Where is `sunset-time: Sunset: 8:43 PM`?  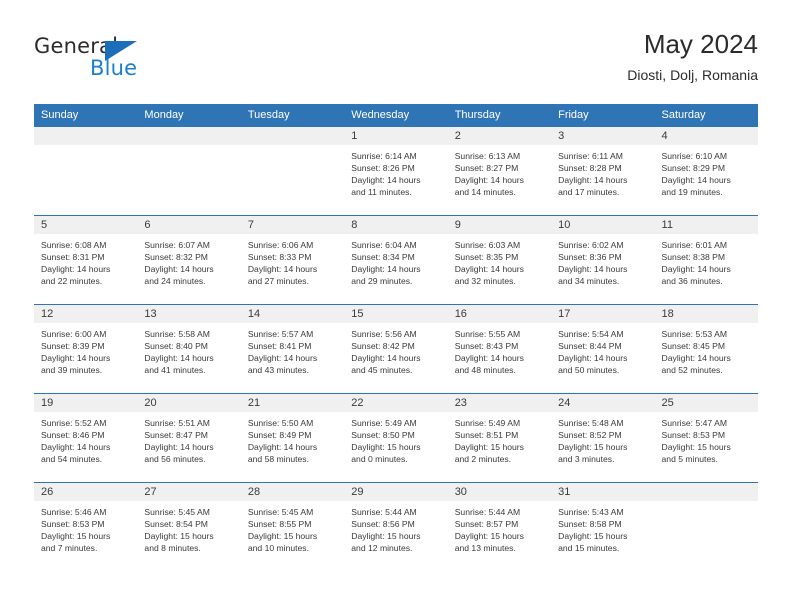
sunset-time: Sunset: 8:43 PM is located at coordinates (486, 346).